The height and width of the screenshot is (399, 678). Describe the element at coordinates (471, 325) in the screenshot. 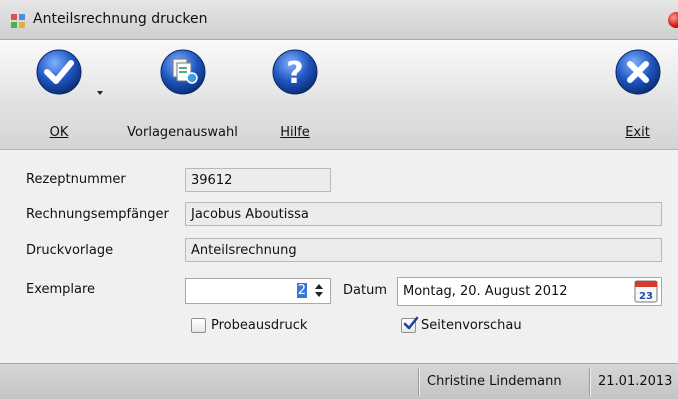

I see `seitenvorschau-label: Seitenvorschau` at that location.